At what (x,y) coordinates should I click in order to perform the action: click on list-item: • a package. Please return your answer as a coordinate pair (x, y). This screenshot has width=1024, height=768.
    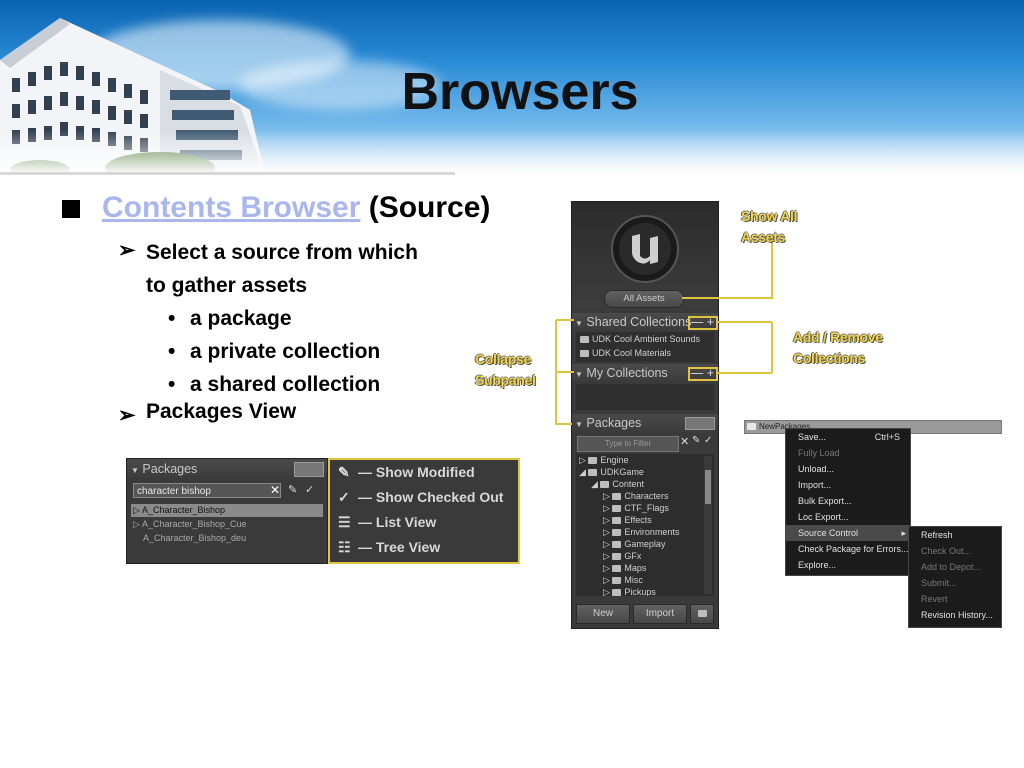
    Looking at the image, I should click on (230, 318).